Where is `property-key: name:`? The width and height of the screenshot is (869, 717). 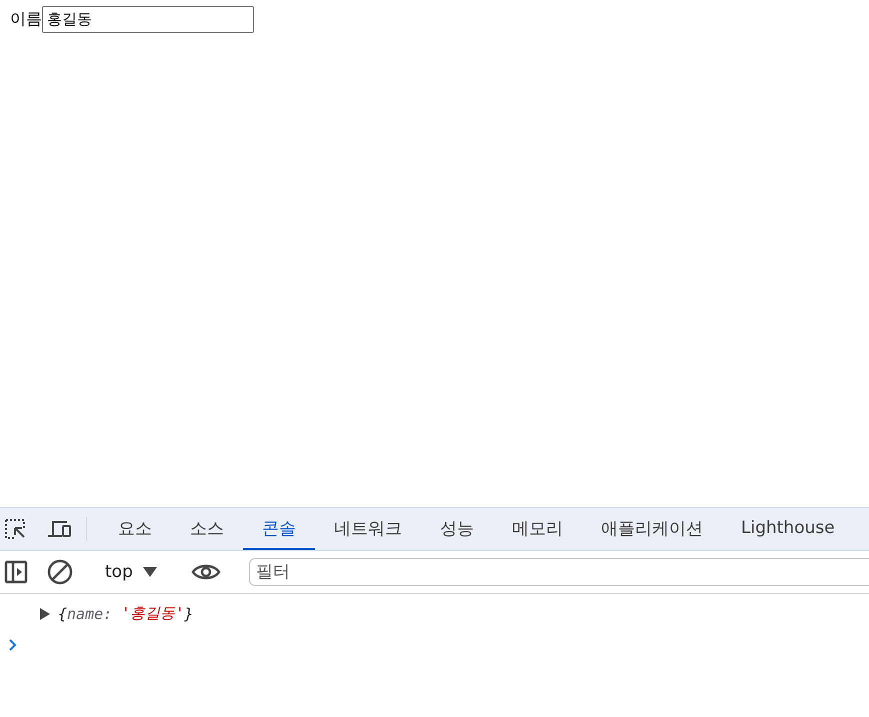 property-key: name: is located at coordinates (89, 613).